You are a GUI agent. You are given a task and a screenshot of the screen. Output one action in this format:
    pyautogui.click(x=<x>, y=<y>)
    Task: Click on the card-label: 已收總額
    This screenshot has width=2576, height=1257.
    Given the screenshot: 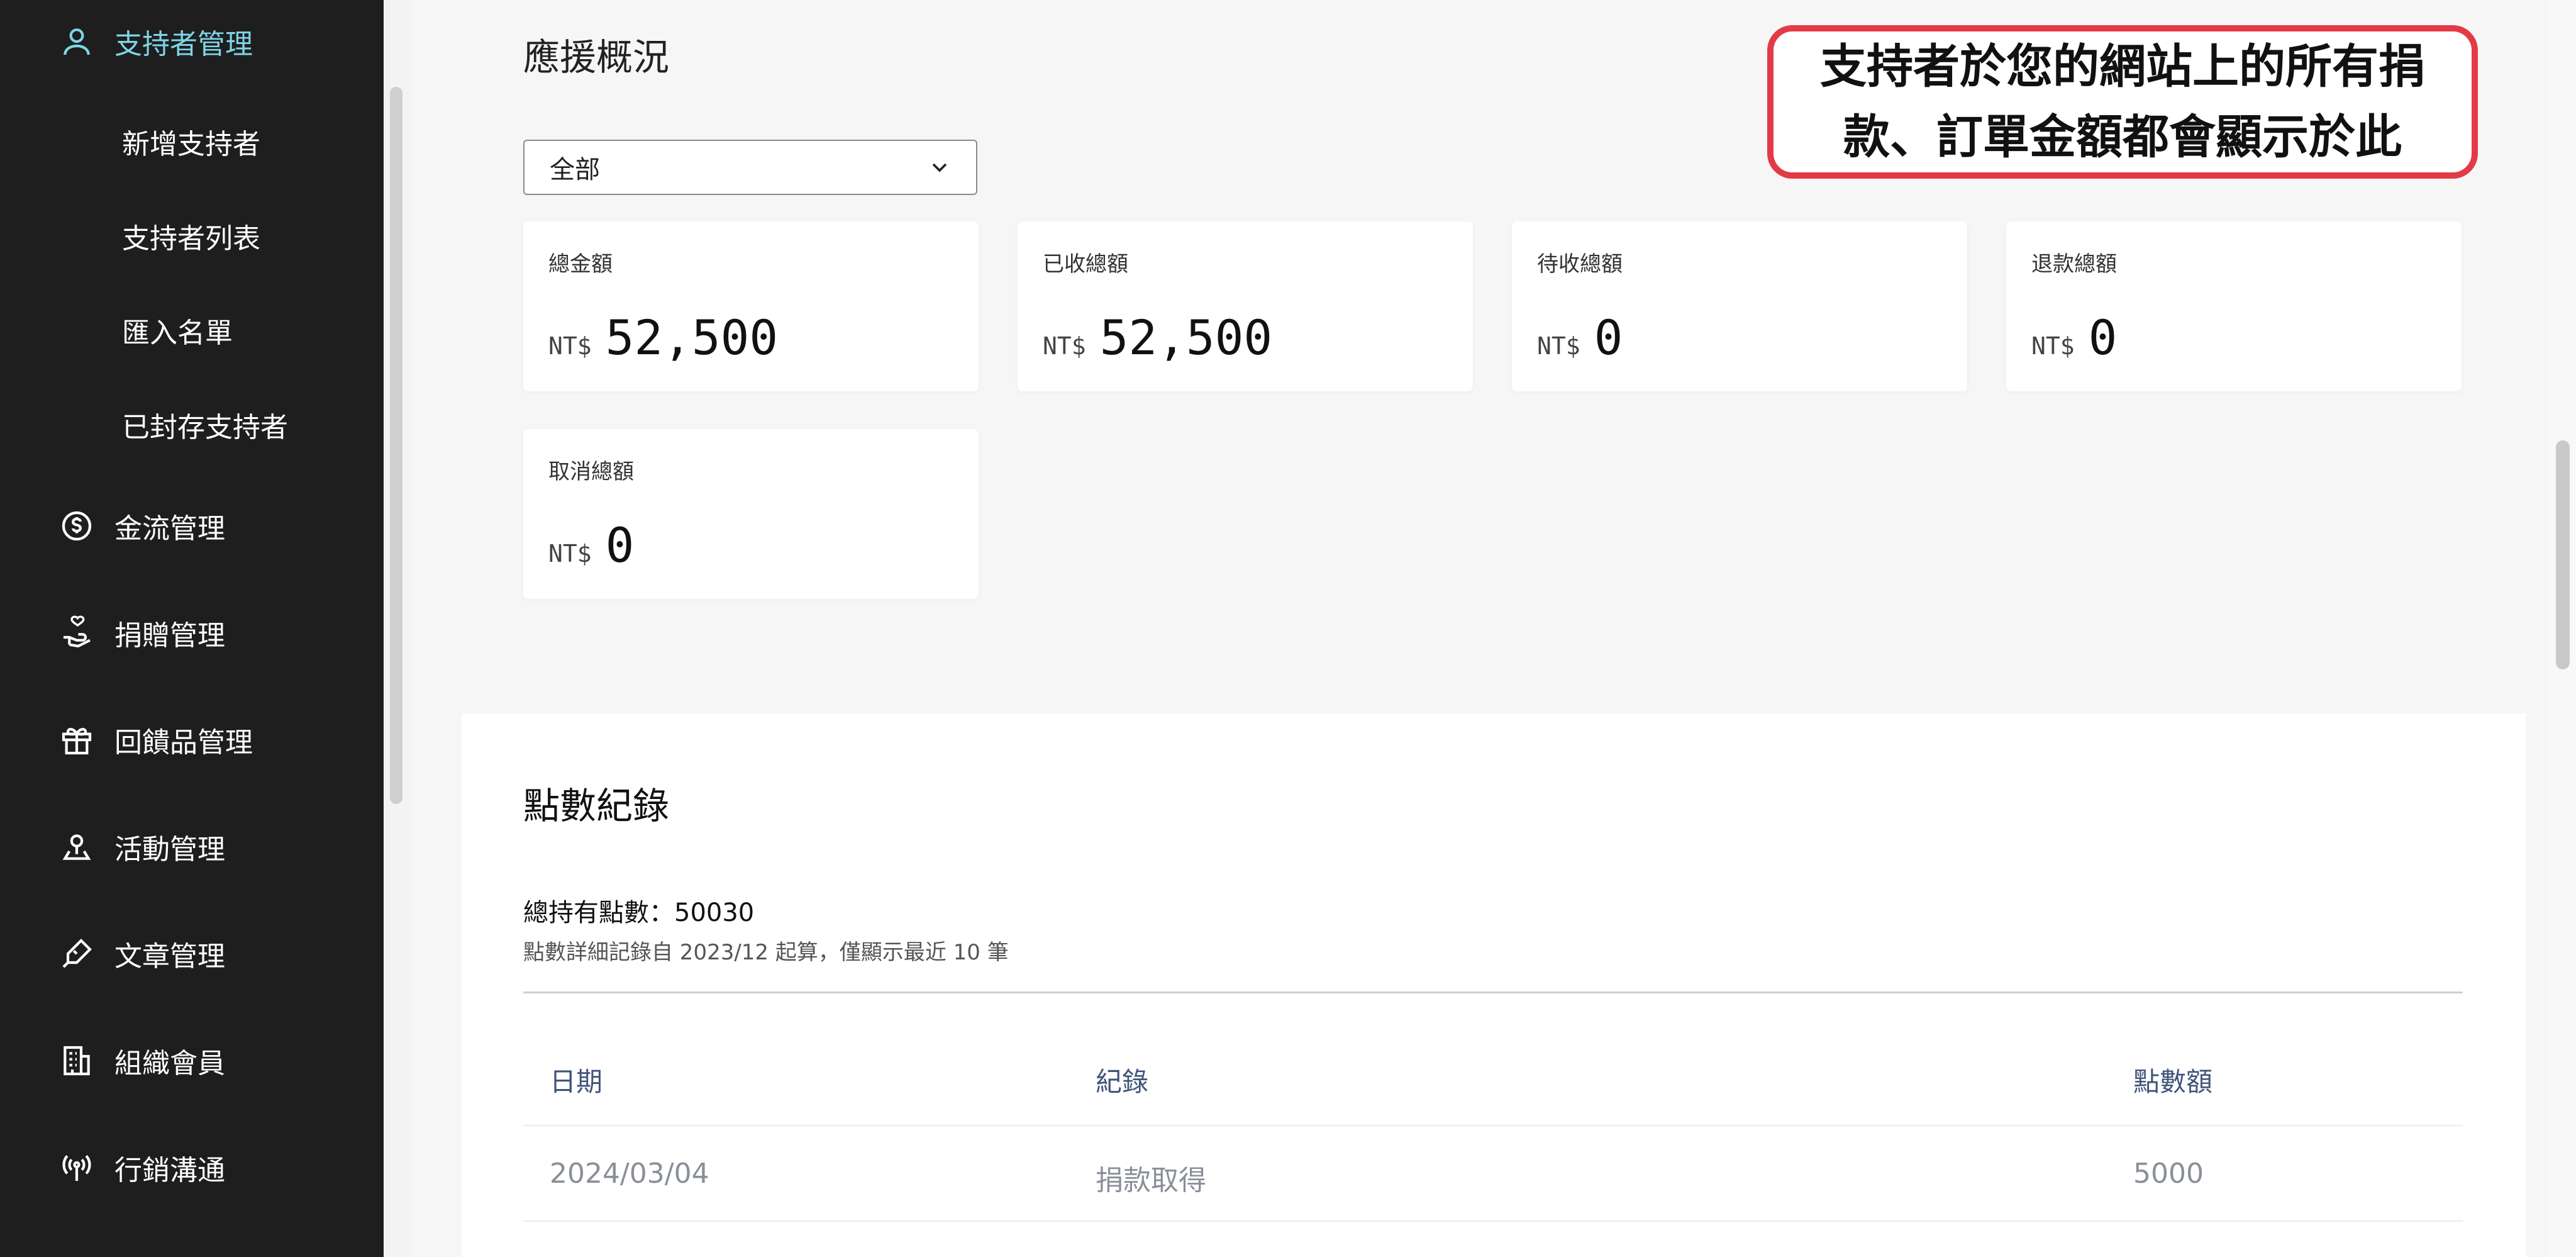 What is the action you would take?
    pyautogui.click(x=1085, y=264)
    